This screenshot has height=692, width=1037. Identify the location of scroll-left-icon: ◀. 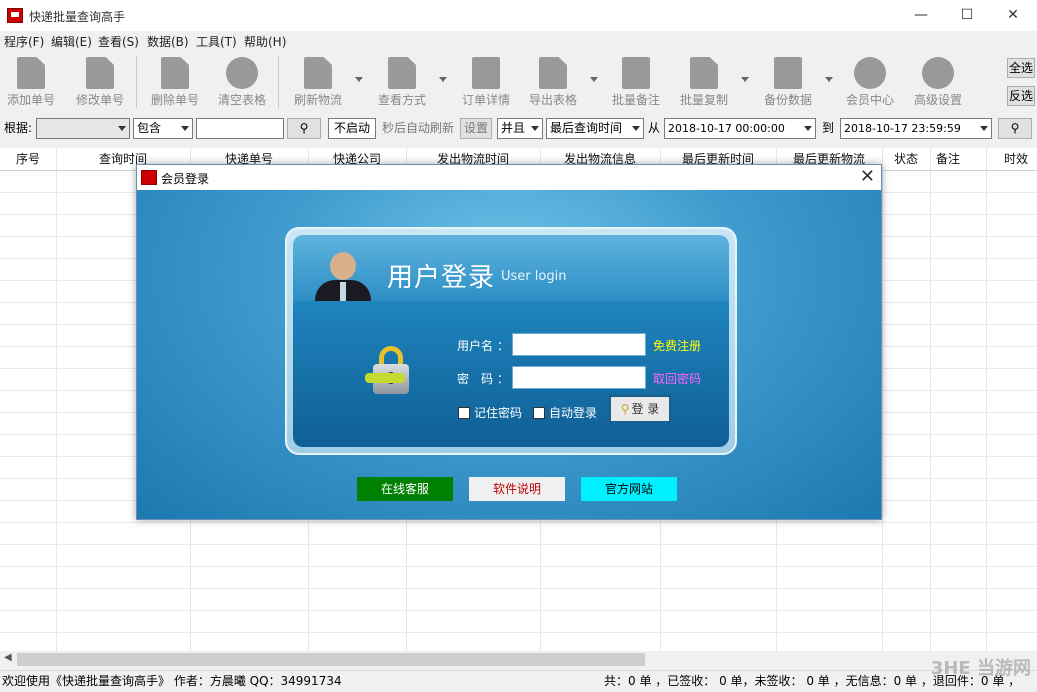
(8, 657).